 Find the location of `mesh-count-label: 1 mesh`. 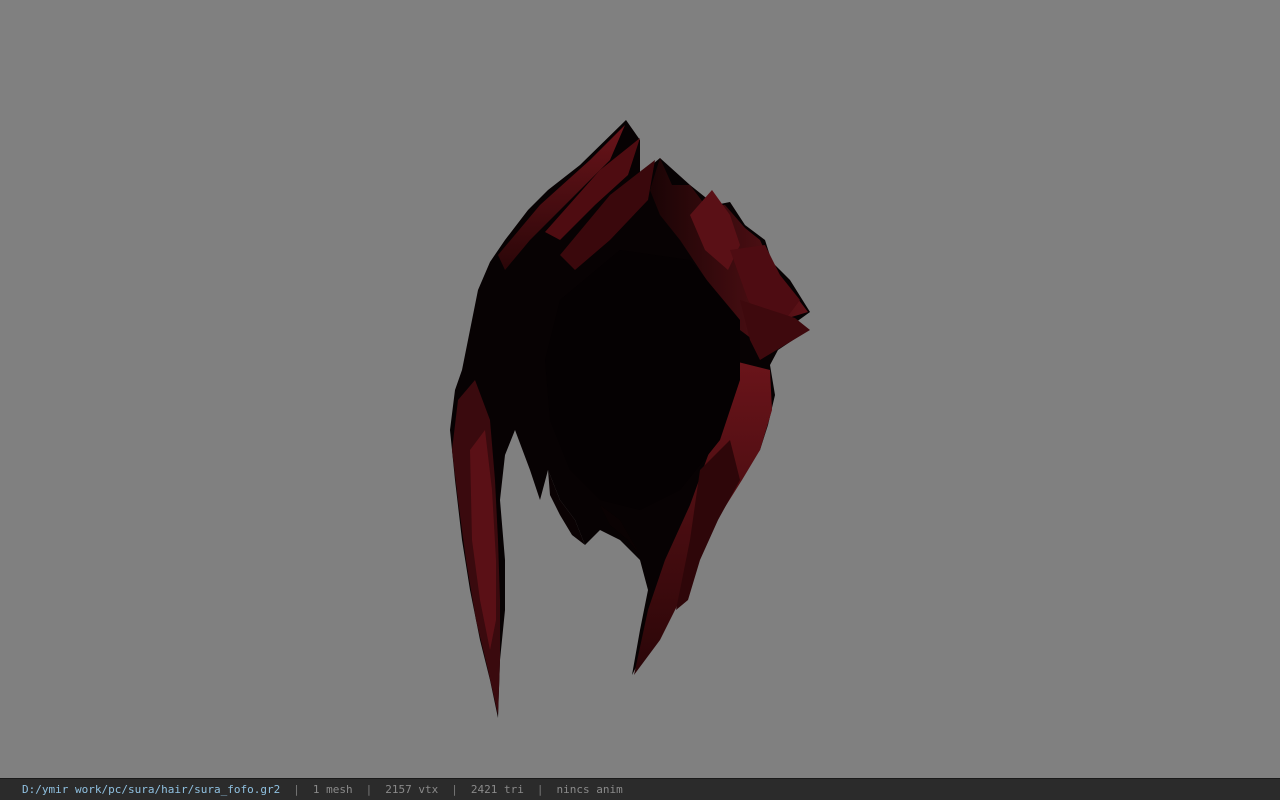

mesh-count-label: 1 mesh is located at coordinates (332, 789).